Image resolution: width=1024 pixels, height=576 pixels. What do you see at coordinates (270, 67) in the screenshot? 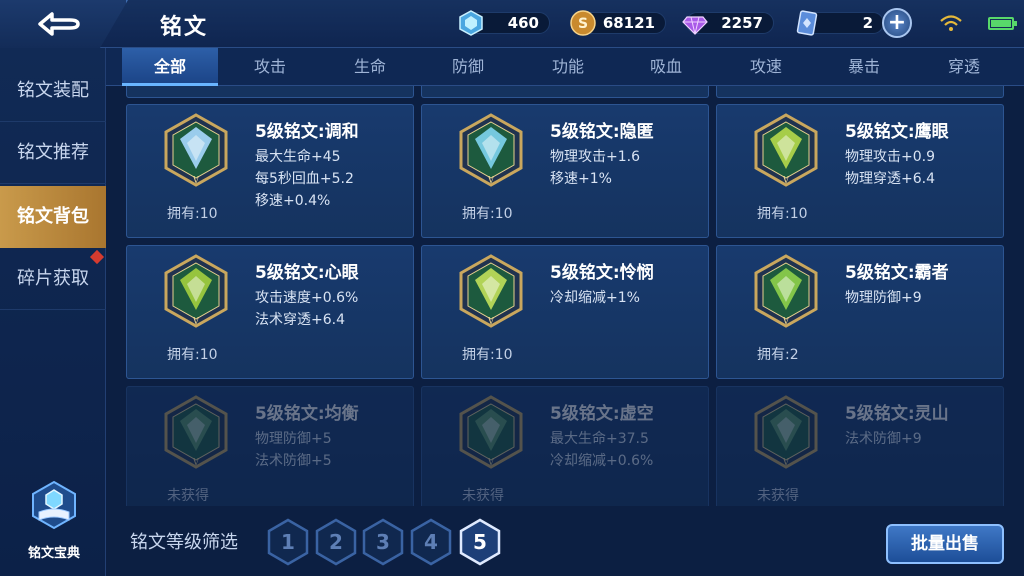
I see `tab-attack: 攻击` at bounding box center [270, 67].